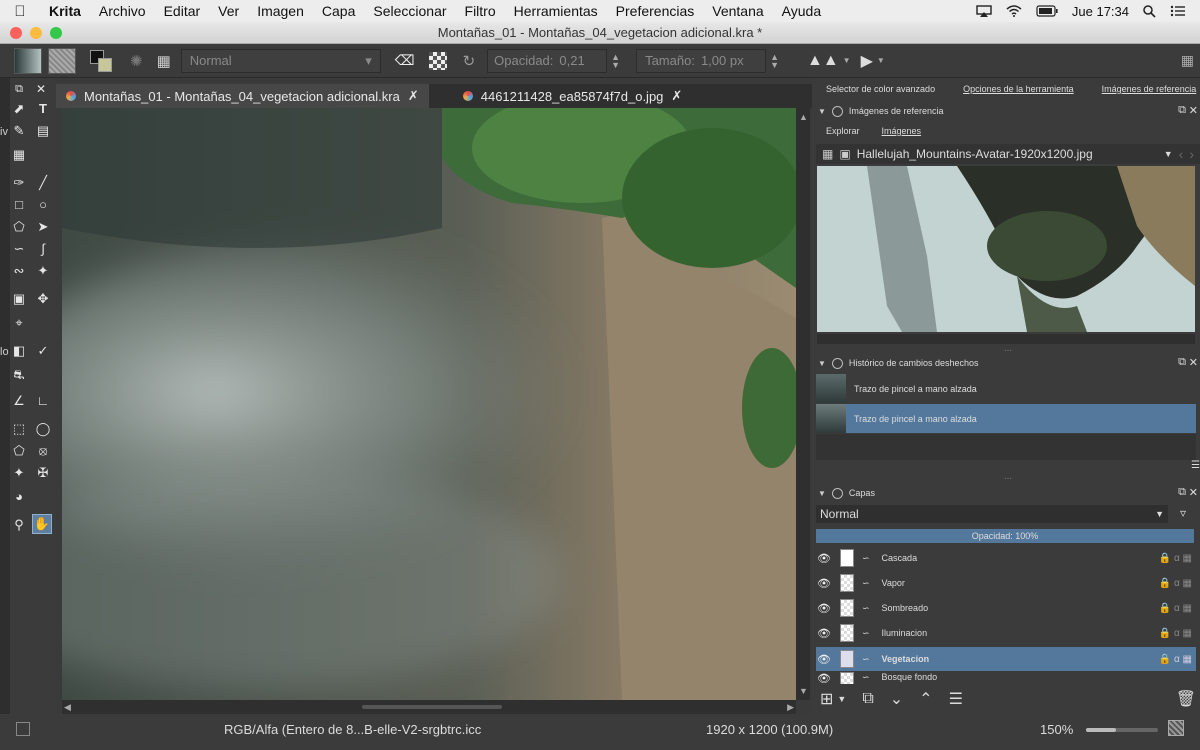  What do you see at coordinates (1047, 11) in the screenshot?
I see `battery-icon` at bounding box center [1047, 11].